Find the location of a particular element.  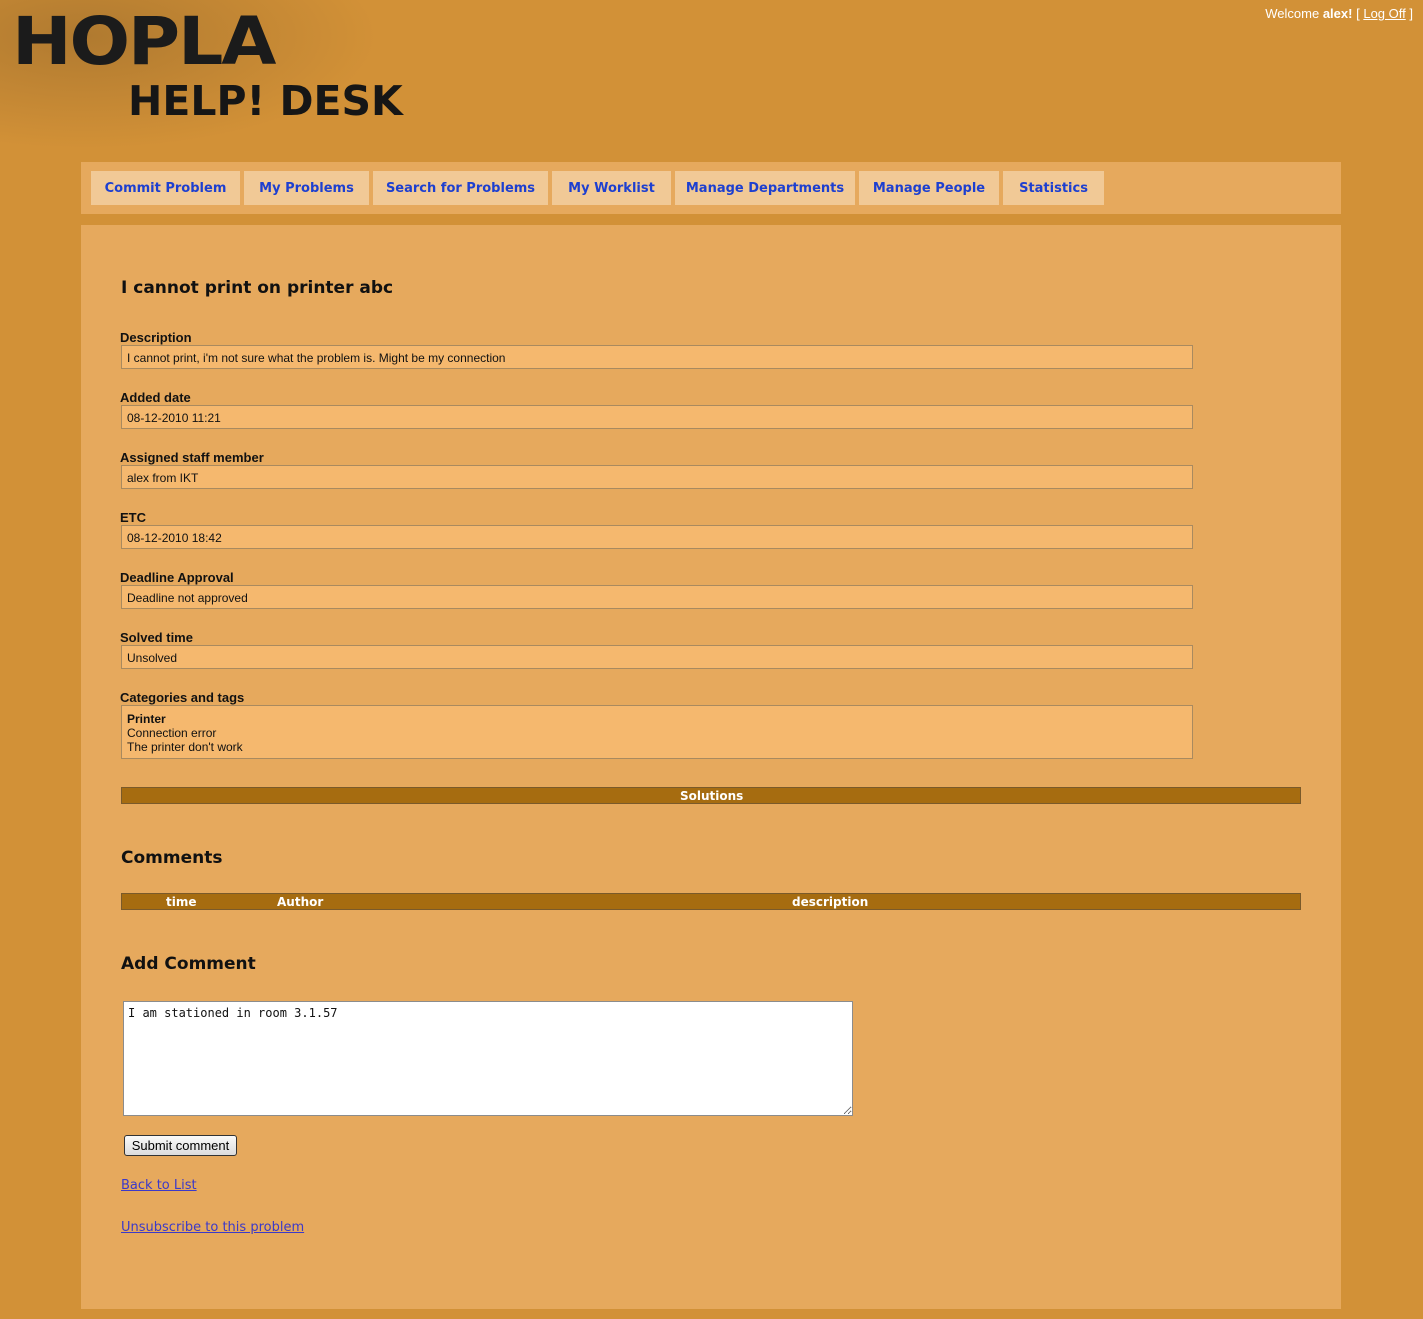

solutions-header: Solutions is located at coordinates (711, 795).